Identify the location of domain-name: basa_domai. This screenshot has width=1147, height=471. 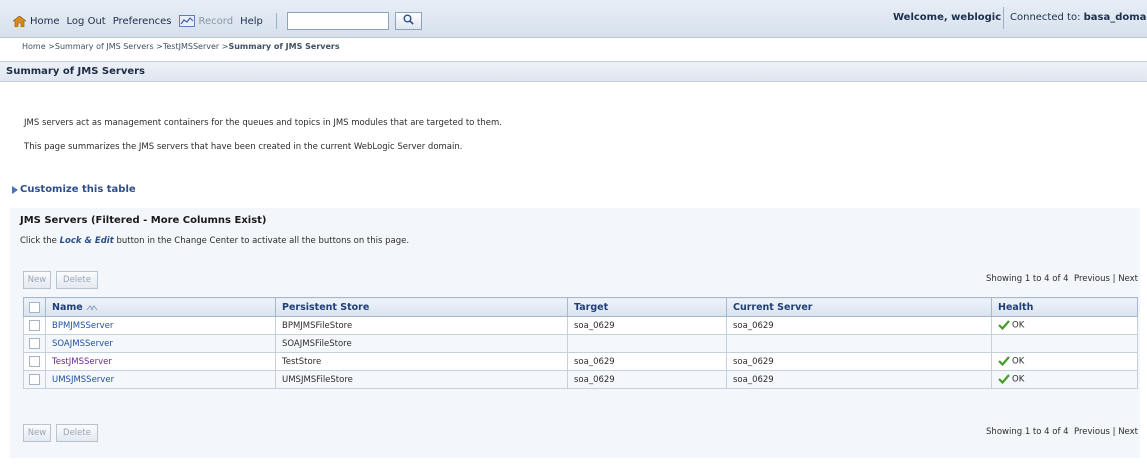
(1115, 17).